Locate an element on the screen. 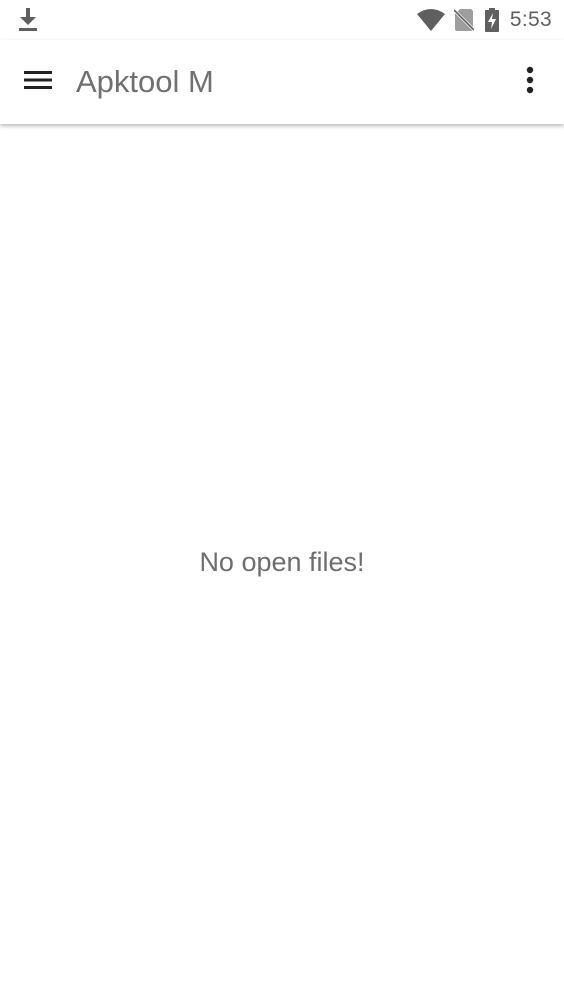 Image resolution: width=564 pixels, height=1002 pixels. battery-charging-icon is located at coordinates (492, 20).